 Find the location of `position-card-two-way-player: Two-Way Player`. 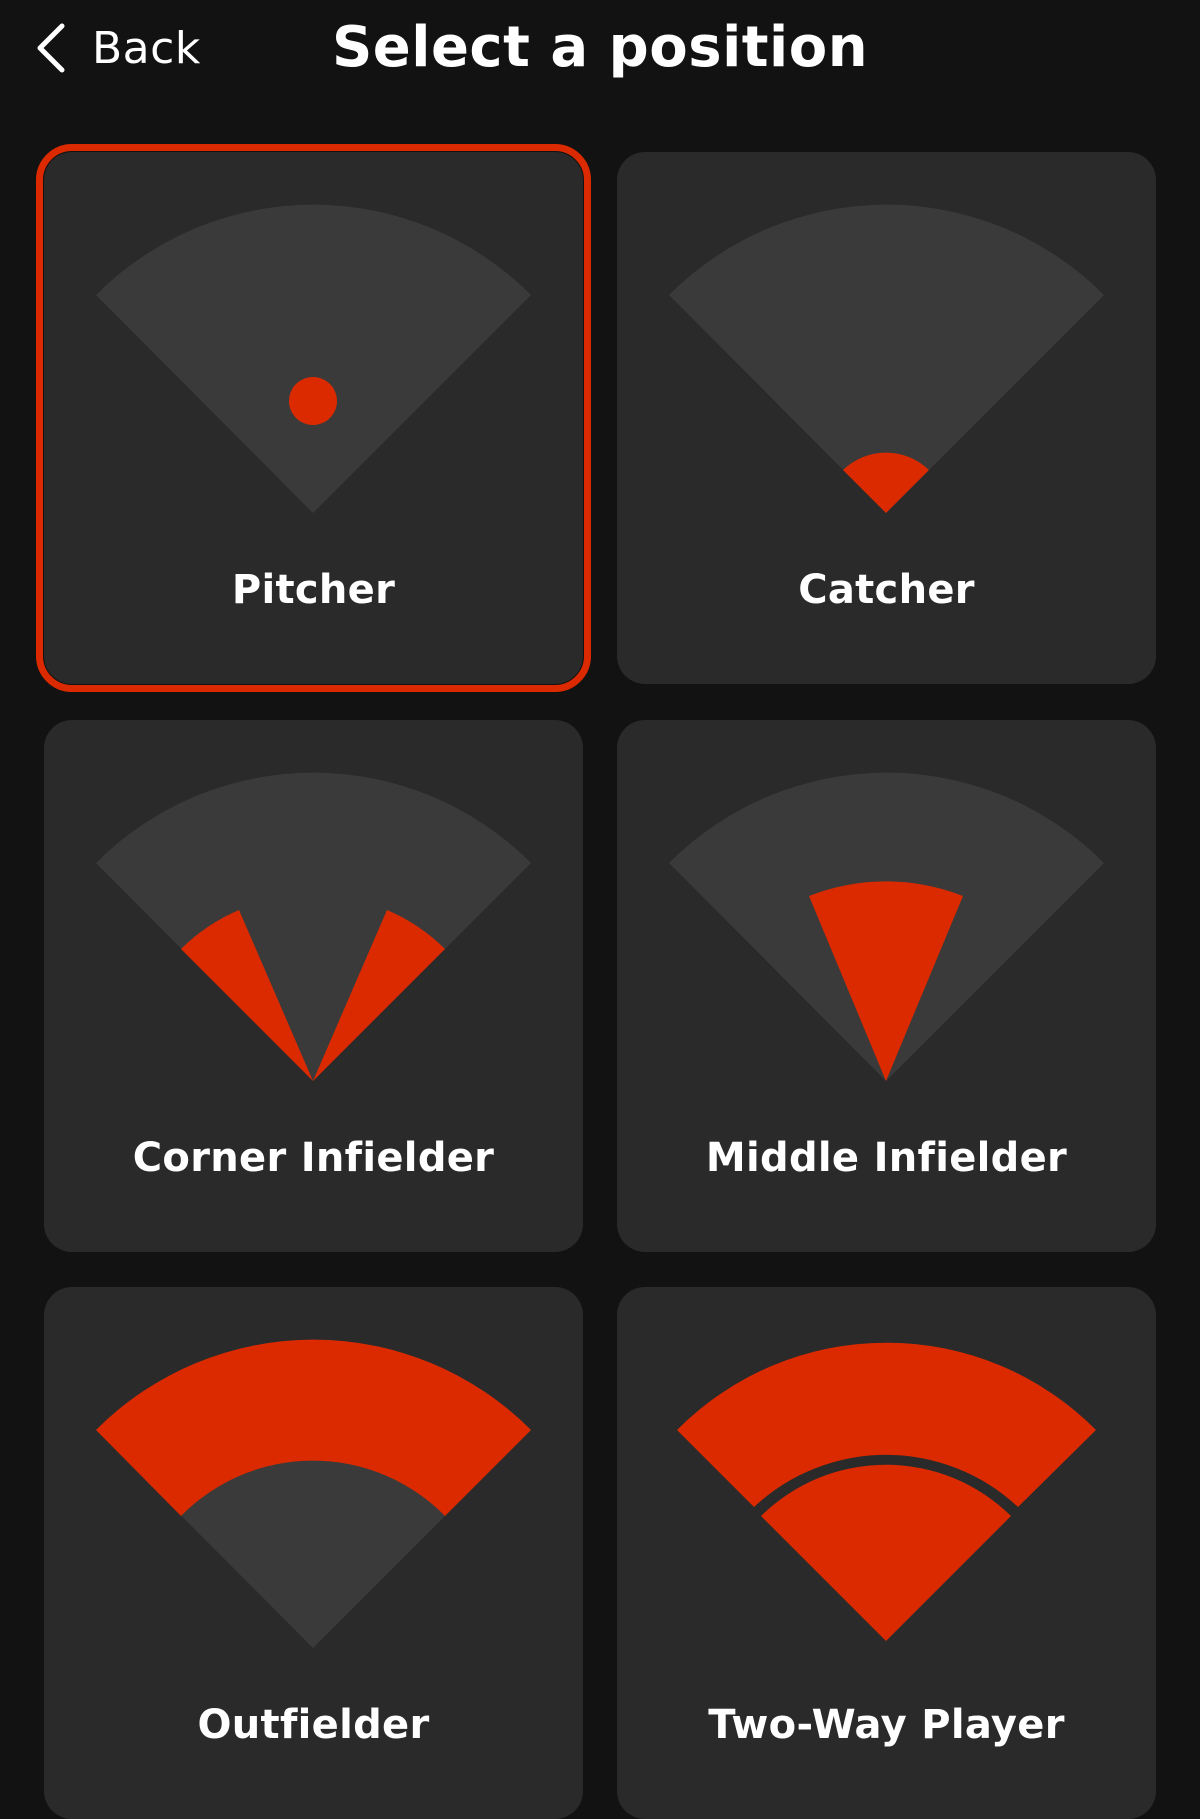

position-card-two-way-player: Two-Way Player is located at coordinates (886, 1553).